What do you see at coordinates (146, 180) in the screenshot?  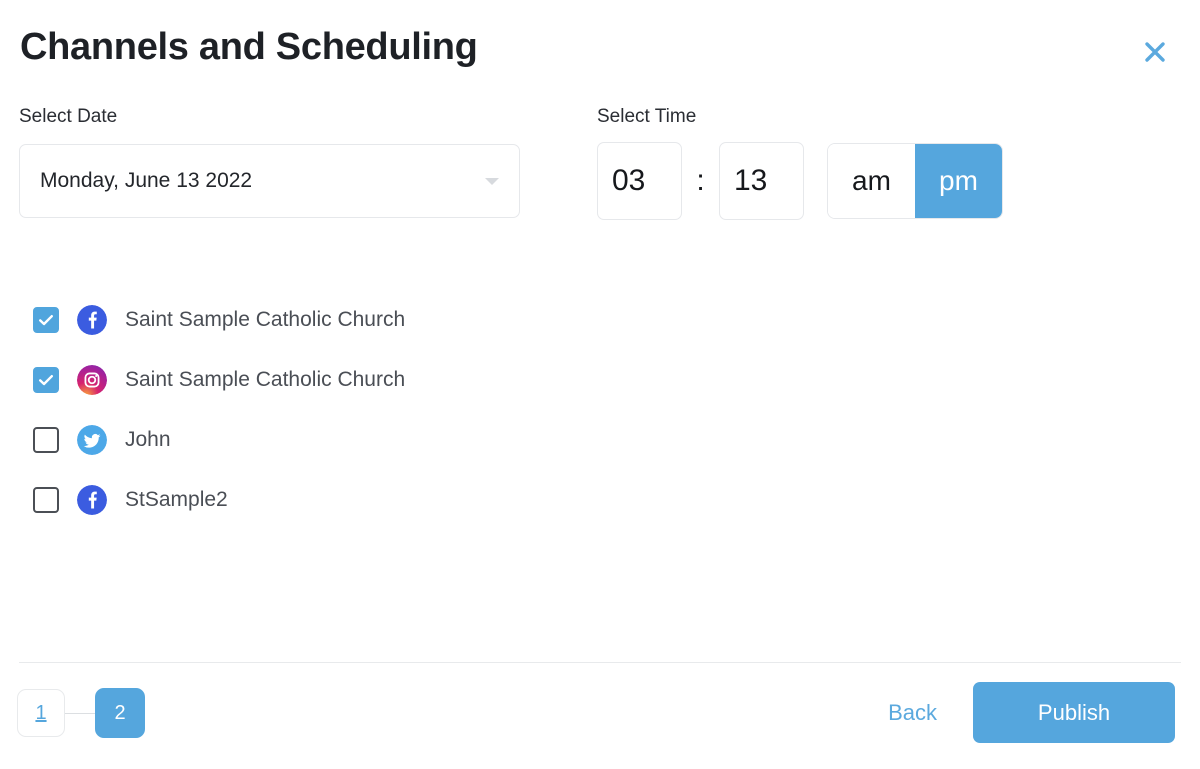 I see `date-select-value: Monday, June 13 2022` at bounding box center [146, 180].